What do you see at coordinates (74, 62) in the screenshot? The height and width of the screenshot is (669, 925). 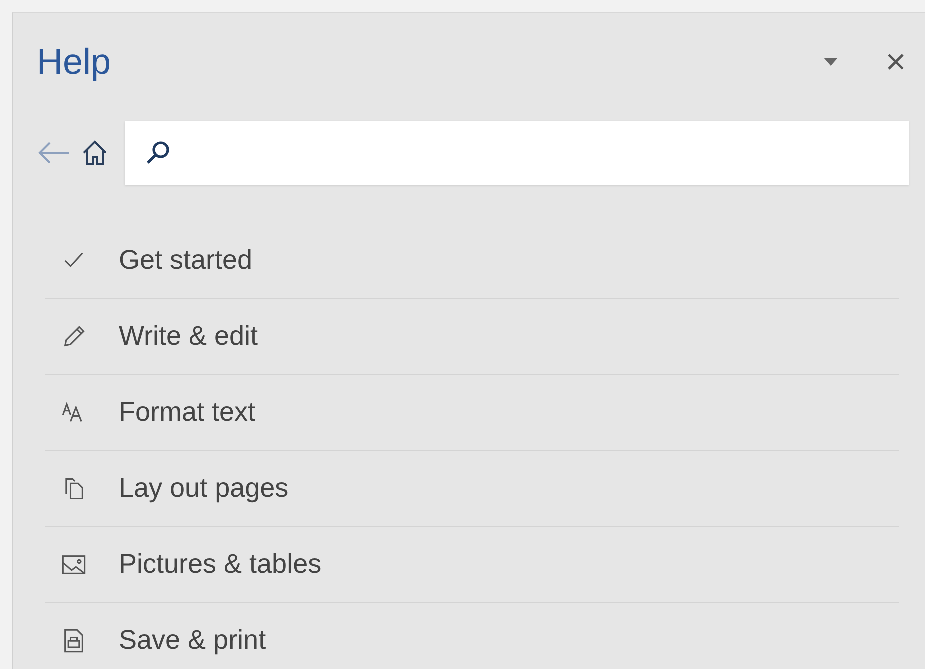 I see `pane-title: Help` at bounding box center [74, 62].